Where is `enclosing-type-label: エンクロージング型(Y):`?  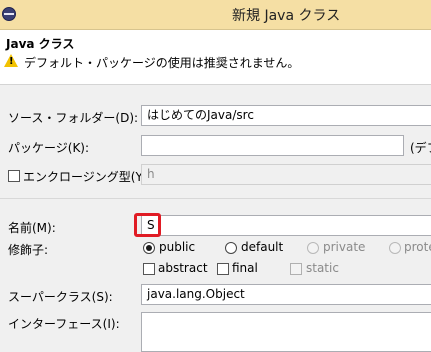
enclosing-type-label: エンクロージング型(Y): is located at coordinates (87, 177).